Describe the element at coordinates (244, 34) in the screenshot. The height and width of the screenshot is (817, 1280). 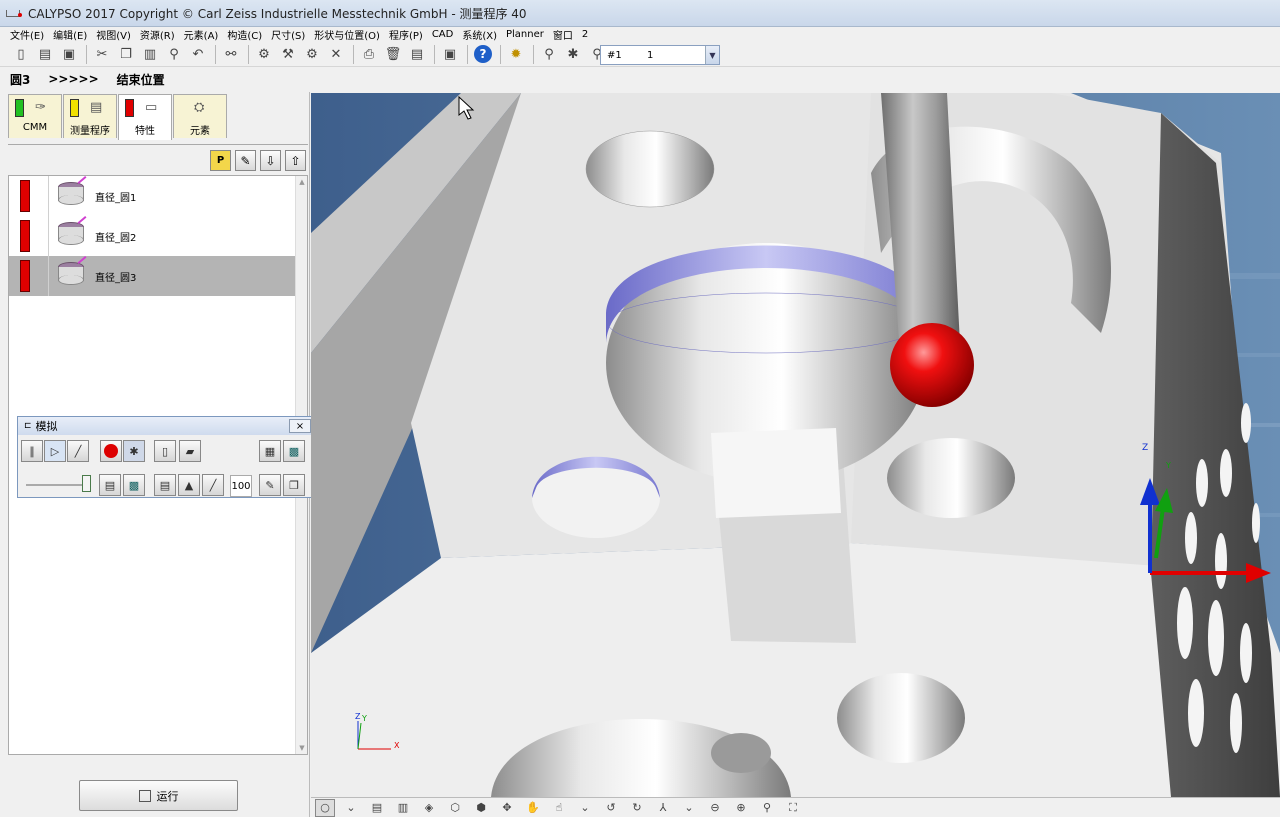
I see `menu-construct: 构造(C)` at that location.